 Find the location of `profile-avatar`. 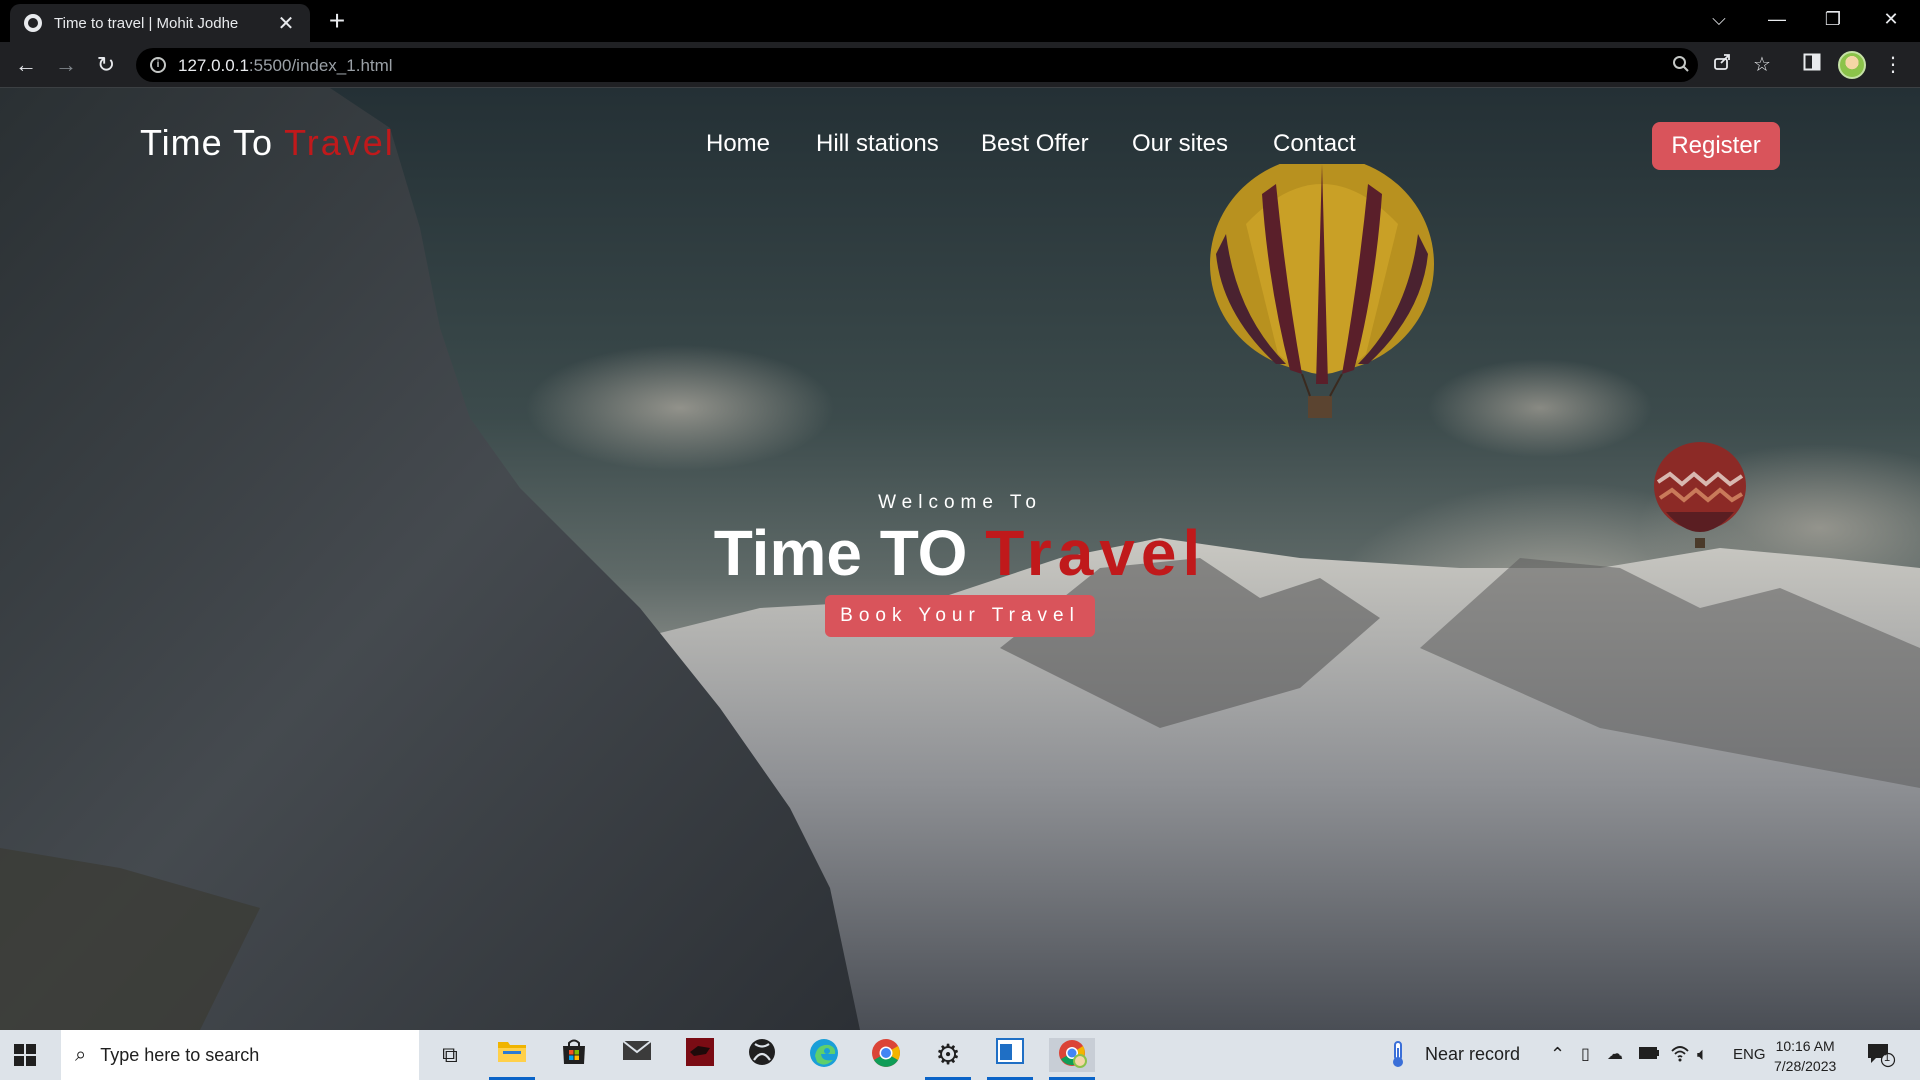

profile-avatar is located at coordinates (1852, 65).